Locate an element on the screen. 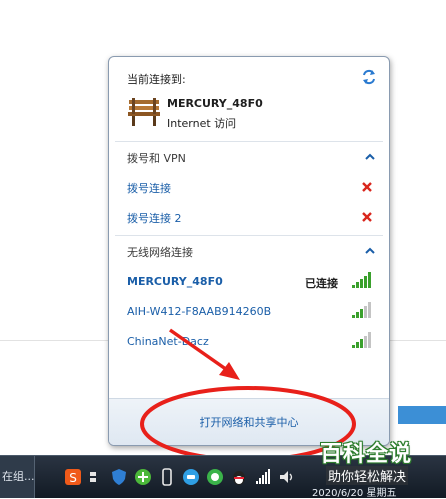  current-connection-label: 当前连接到: is located at coordinates (156, 79).